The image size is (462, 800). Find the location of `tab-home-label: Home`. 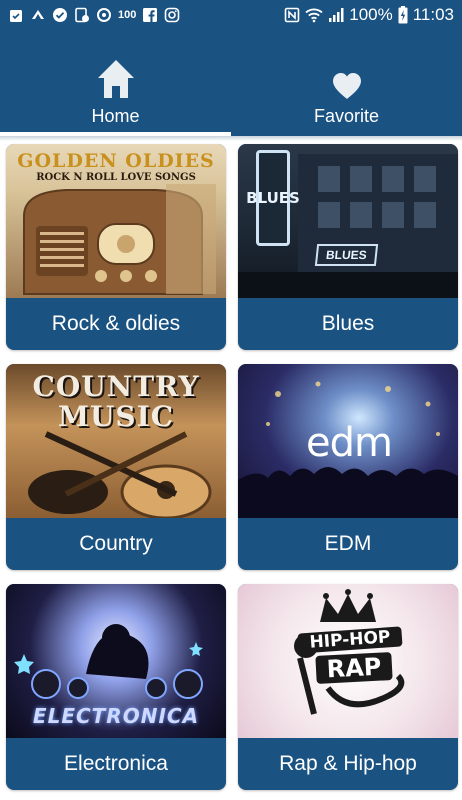

tab-home-label: Home is located at coordinates (115, 116).